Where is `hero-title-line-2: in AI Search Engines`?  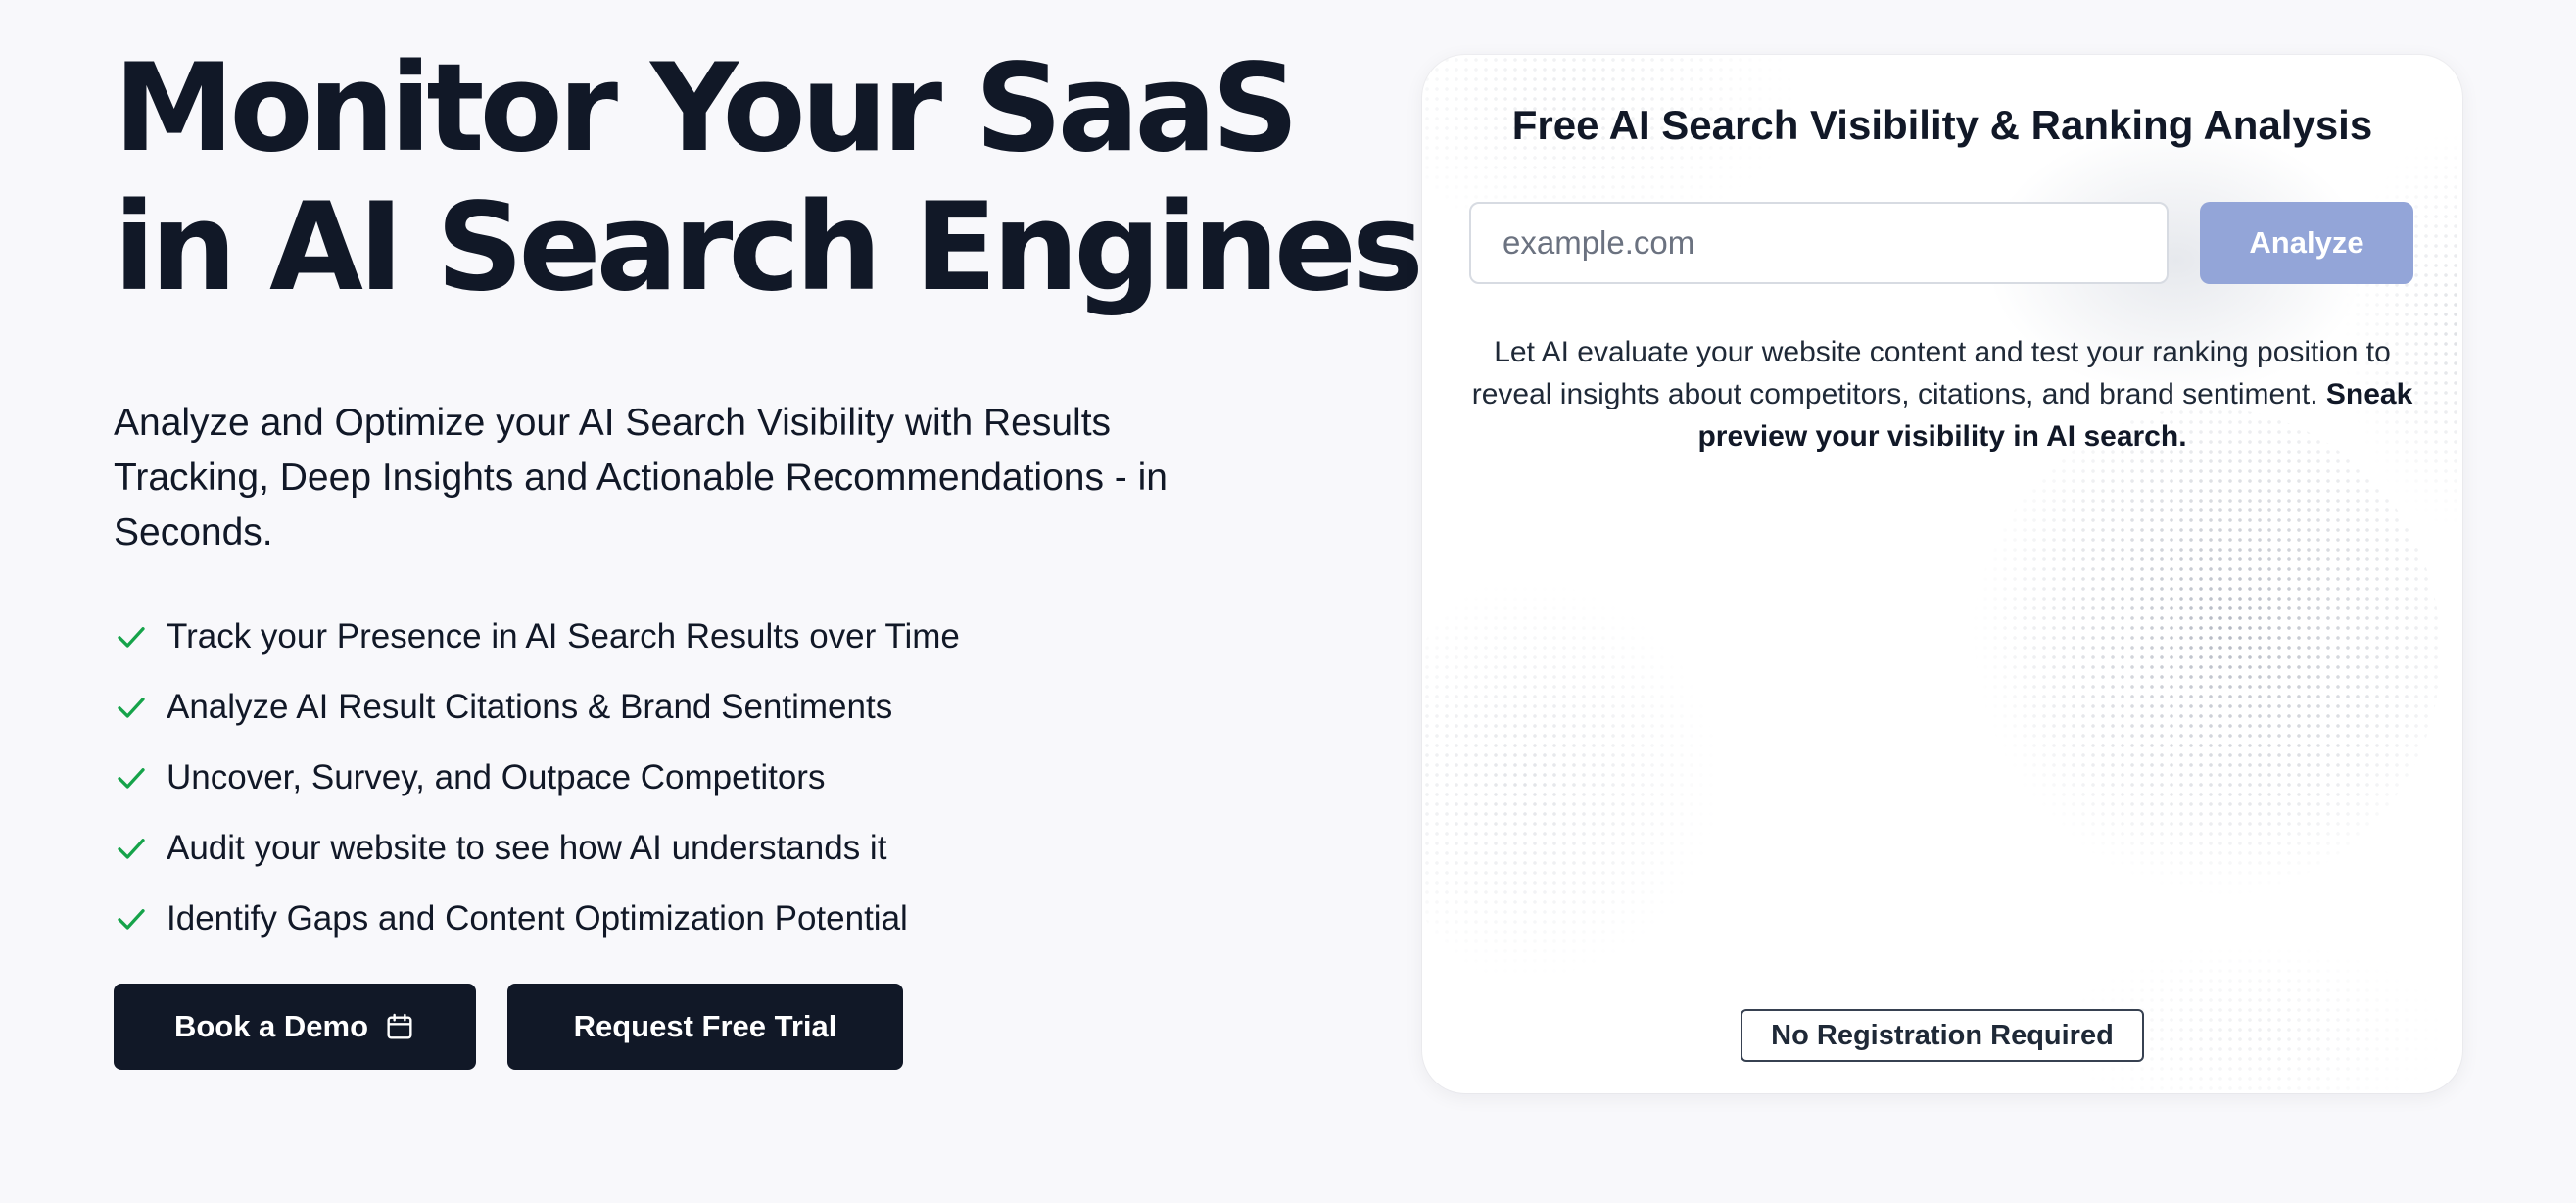
hero-title-line-2: in AI Search Engines is located at coordinates (769, 247).